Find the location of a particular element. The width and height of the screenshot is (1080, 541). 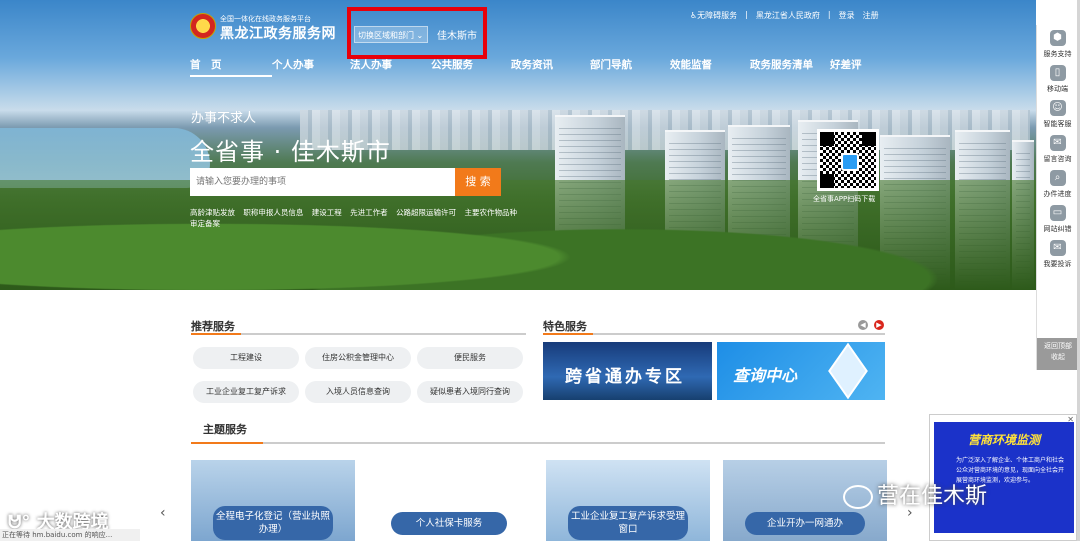

region-switch-label: 切换区域和部门 is located at coordinates (386, 35).